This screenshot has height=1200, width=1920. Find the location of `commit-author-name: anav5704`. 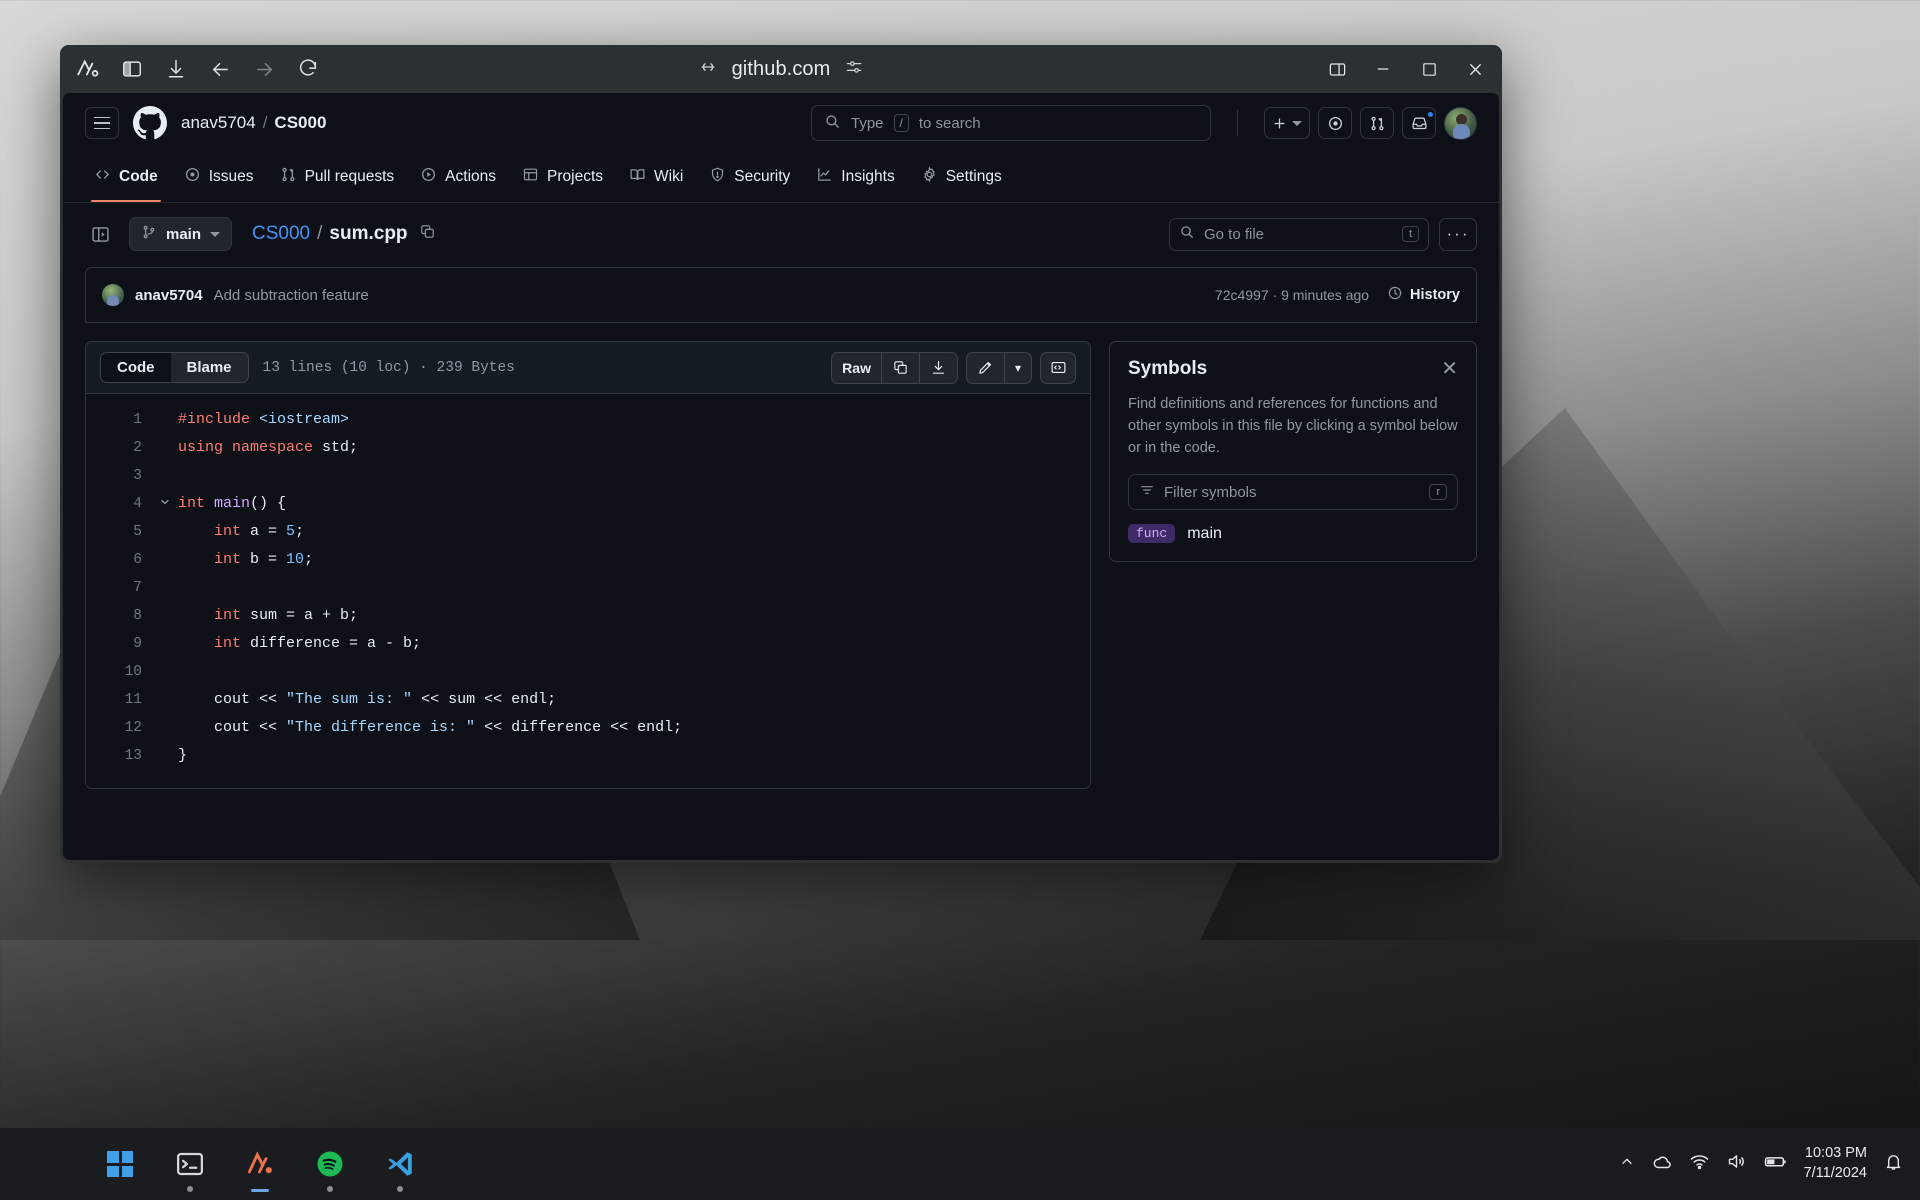

commit-author-name: anav5704 is located at coordinates (169, 295).